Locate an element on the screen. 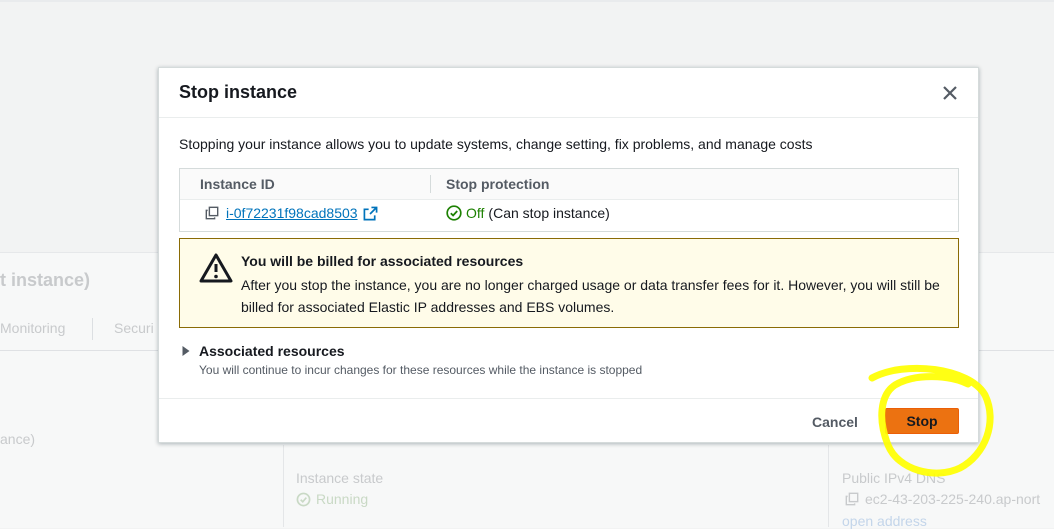 Image resolution: width=1054 pixels, height=529 pixels. success-check-icon is located at coordinates (454, 213).